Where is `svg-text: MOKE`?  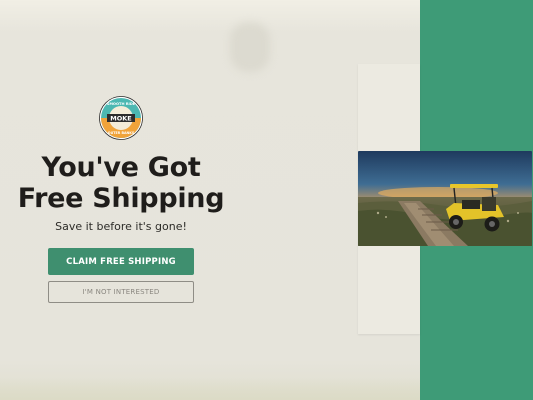
svg-text: MOKE is located at coordinates (120, 119).